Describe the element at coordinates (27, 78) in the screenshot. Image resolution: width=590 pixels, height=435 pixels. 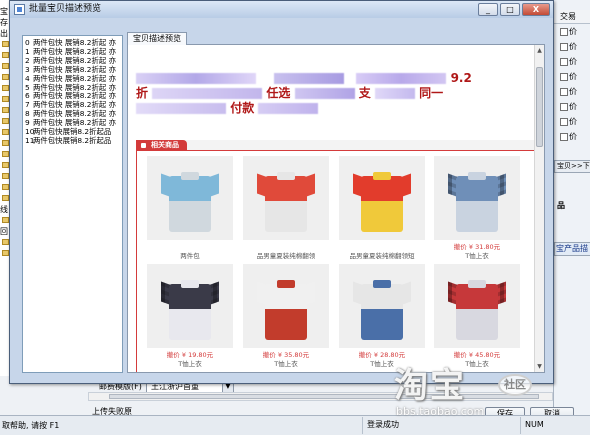
I see `list-item-index: 4` at that location.